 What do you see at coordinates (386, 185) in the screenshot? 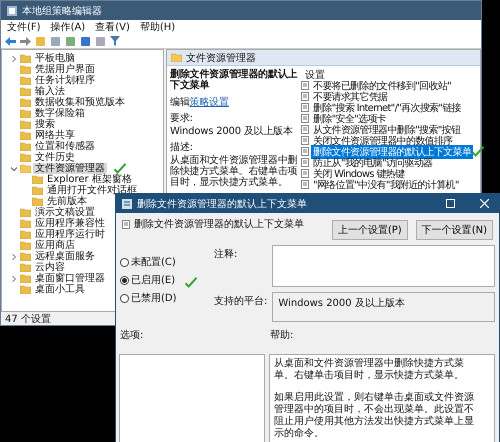
I see `setting-item: "网络位置"中没有"我附近的计算机"` at bounding box center [386, 185].